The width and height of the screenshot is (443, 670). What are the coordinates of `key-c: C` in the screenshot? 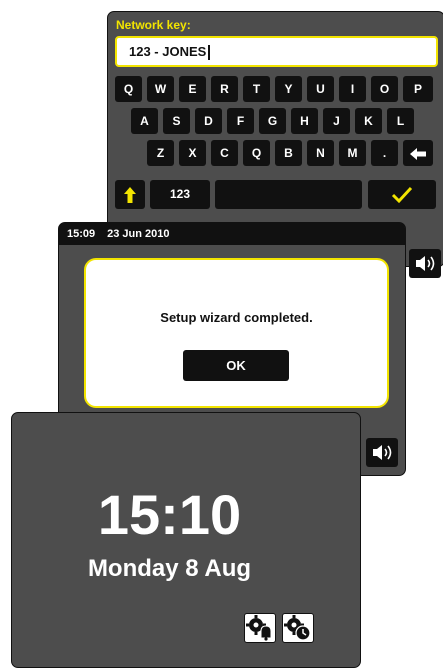 It's located at (224, 153).